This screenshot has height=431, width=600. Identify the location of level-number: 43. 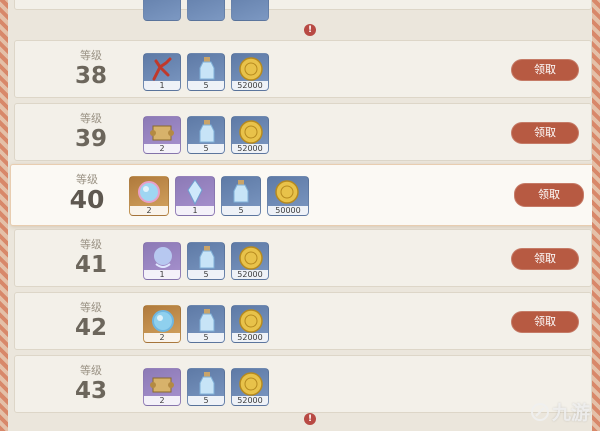
(90, 391).